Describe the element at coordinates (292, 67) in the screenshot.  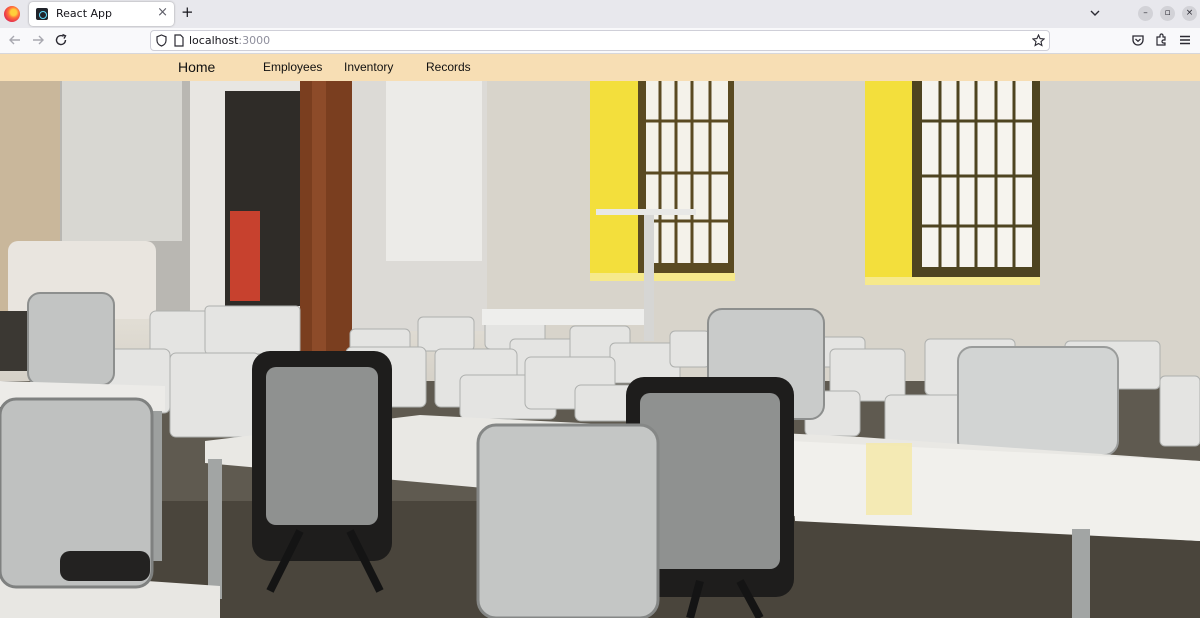
I see `nav-employees-link: Employees` at that location.